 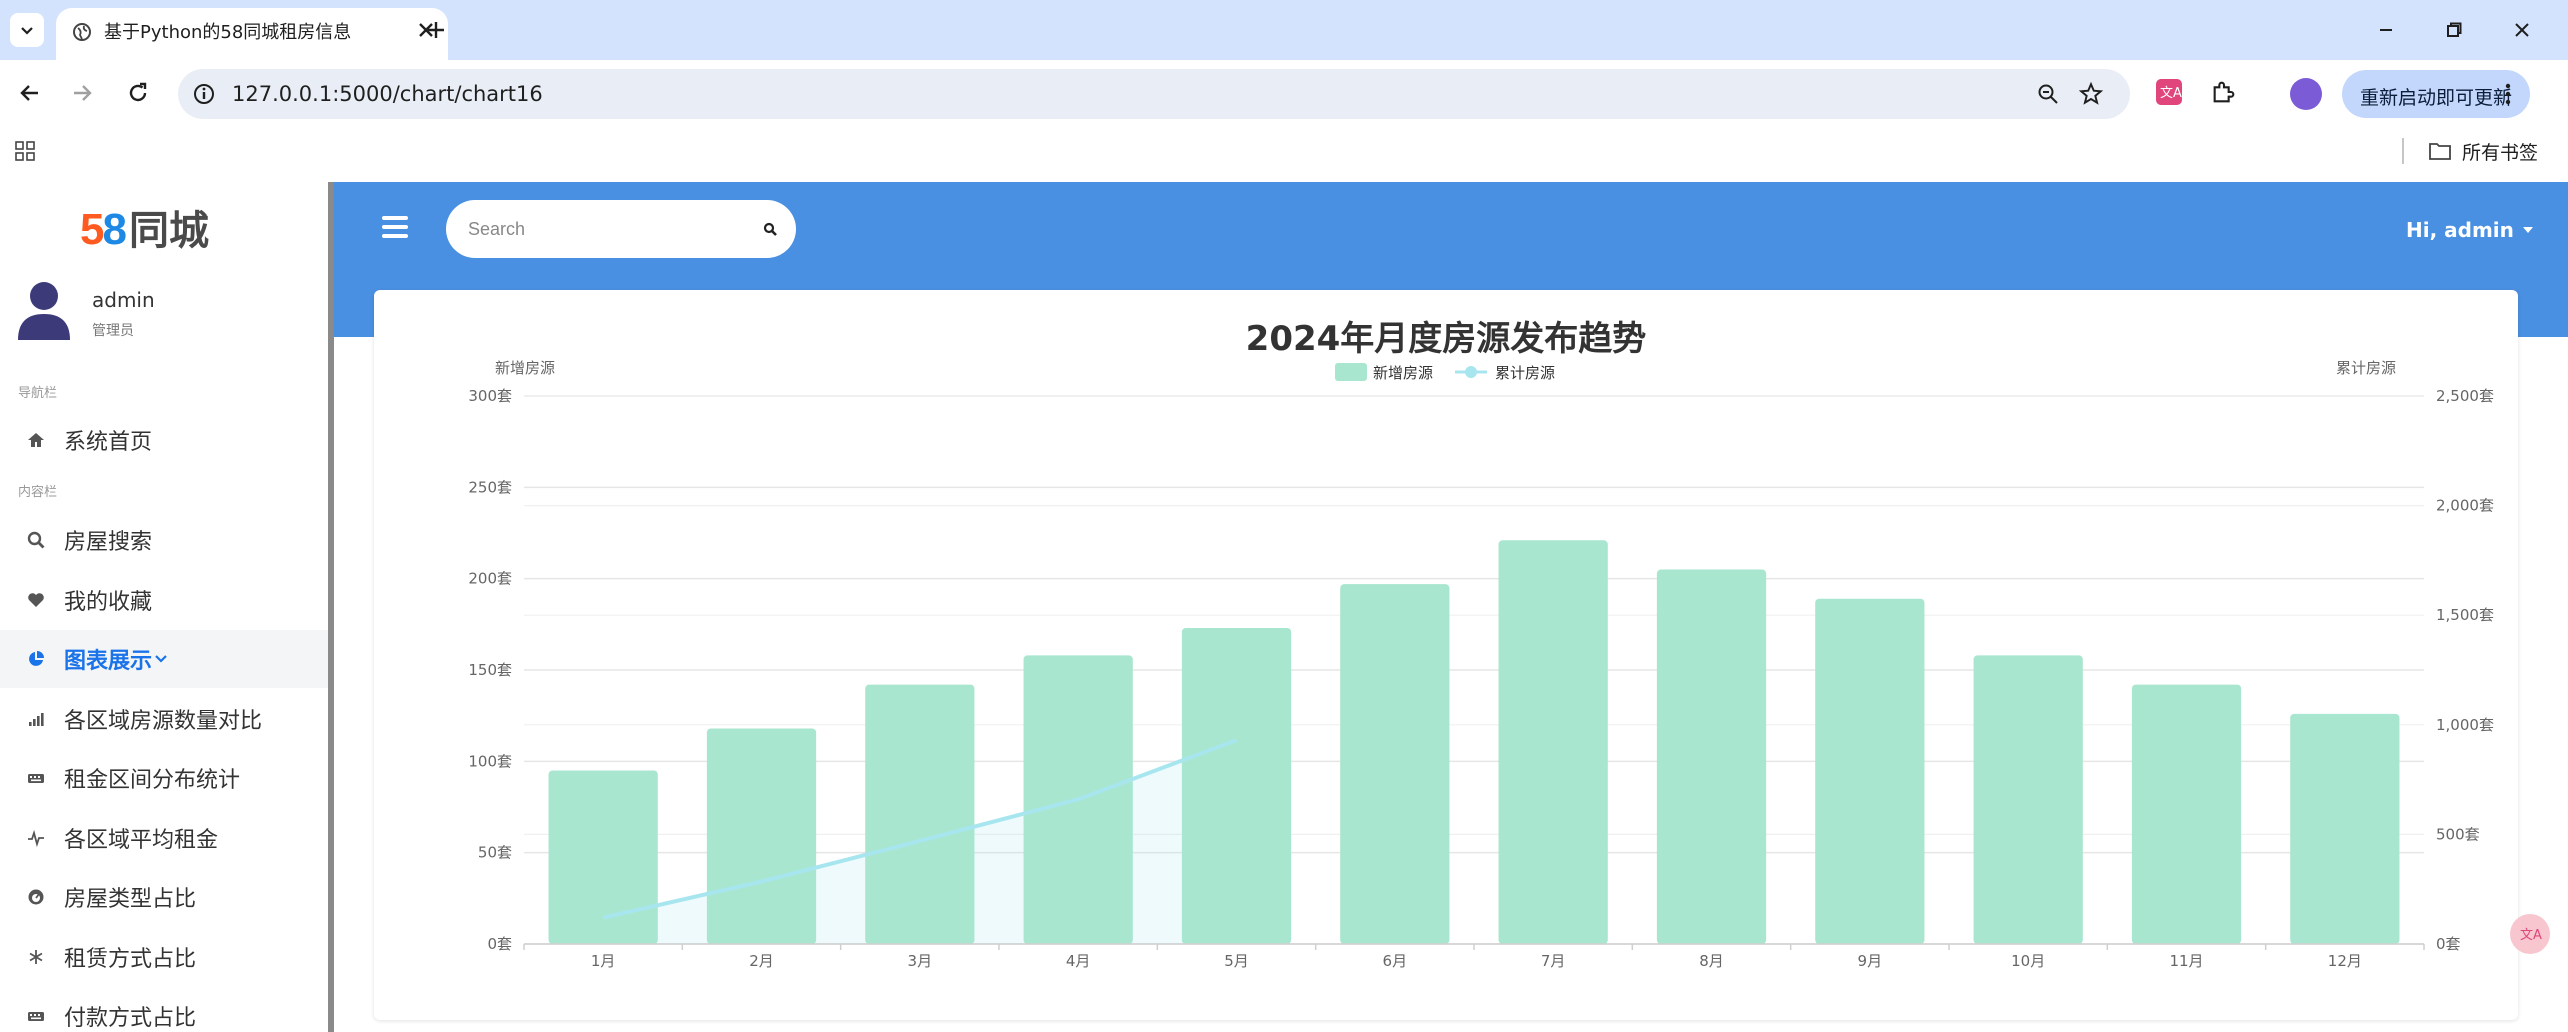 What do you see at coordinates (252, 34) in the screenshot?
I see `browser-tab-active: 基于Python的58同城租房信息` at bounding box center [252, 34].